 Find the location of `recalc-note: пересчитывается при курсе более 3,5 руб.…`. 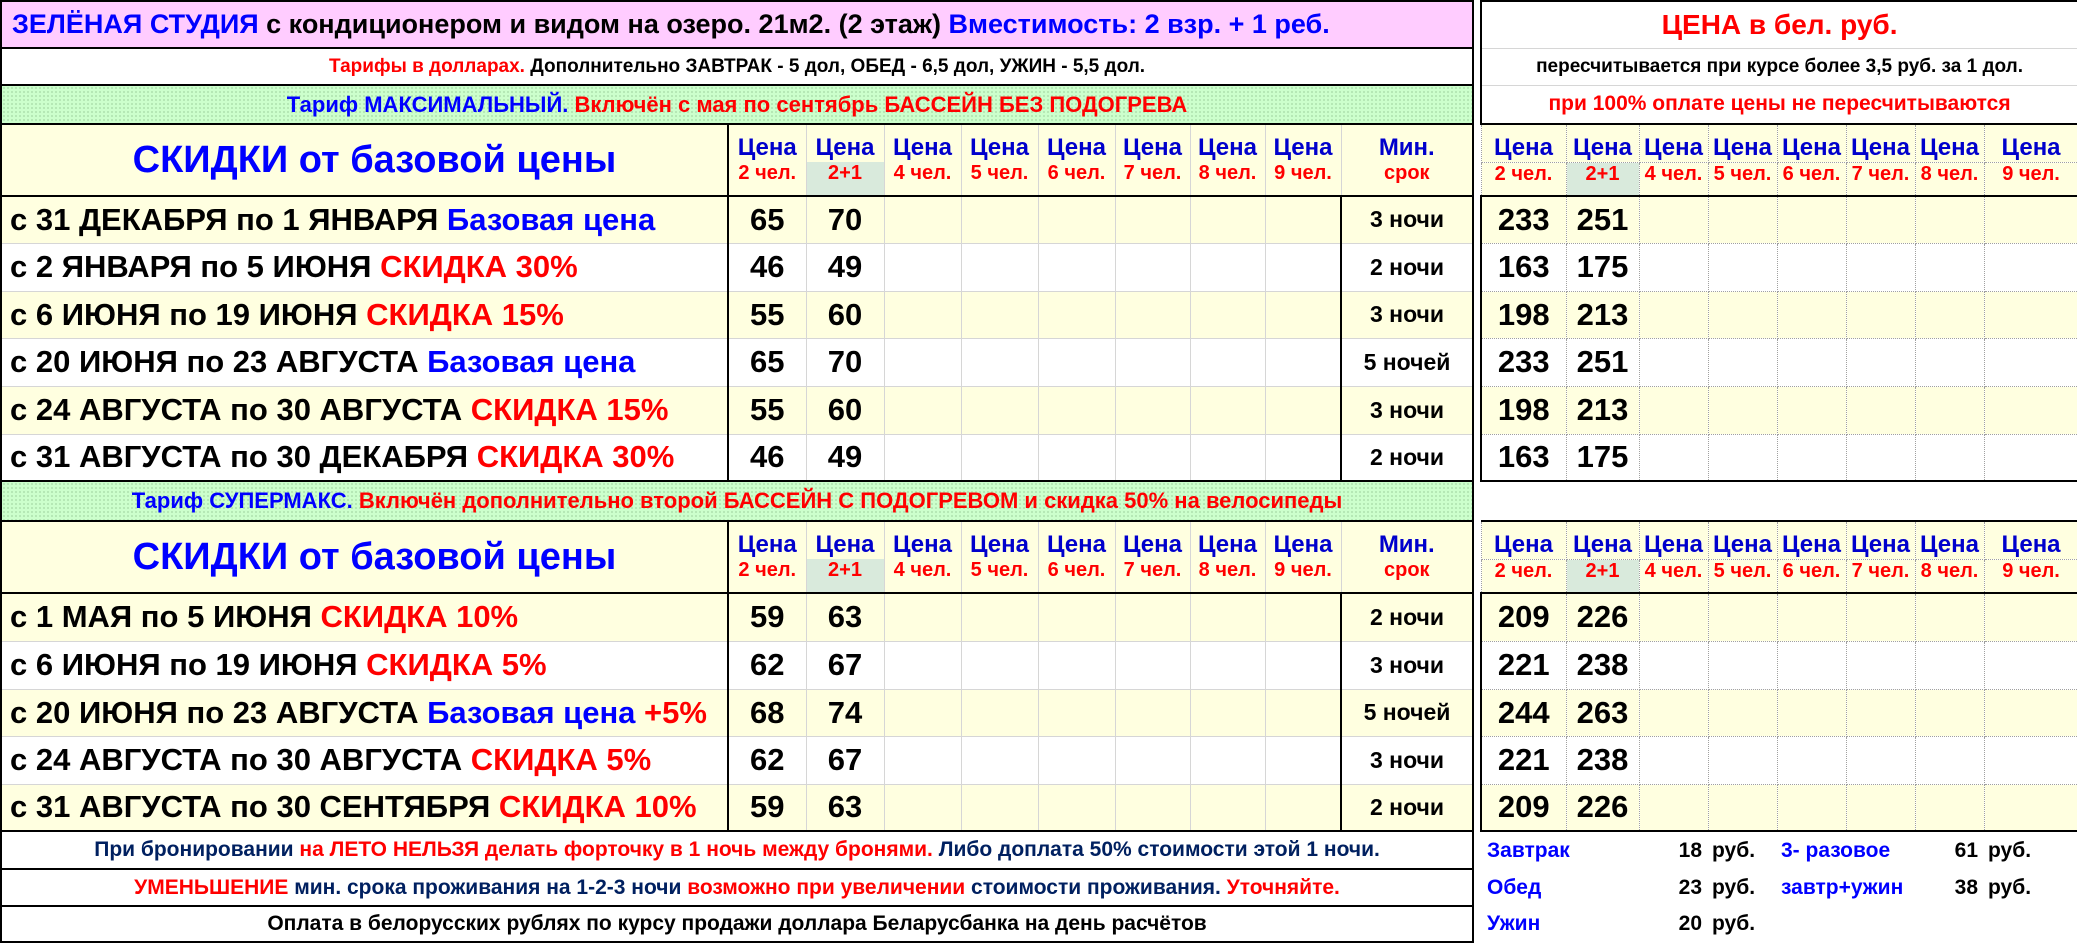

recalc-note: пересчитывается при курсе более 3,5 руб.… is located at coordinates (1778, 66).